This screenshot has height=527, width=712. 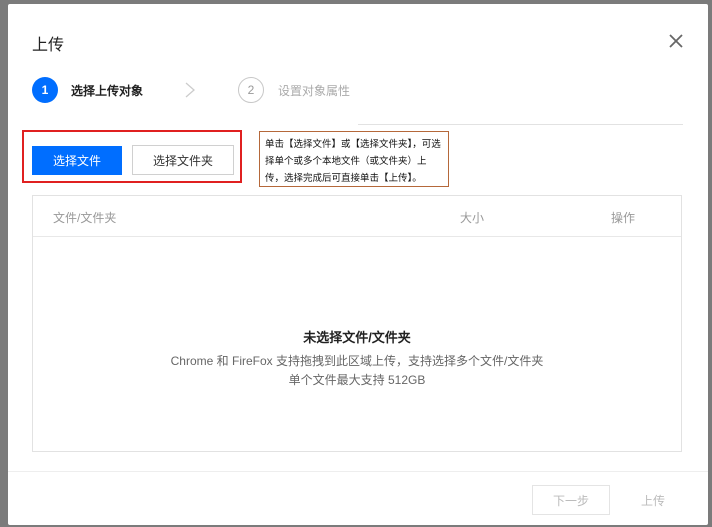 I want to click on column-header-size: 大小, so click(x=472, y=218).